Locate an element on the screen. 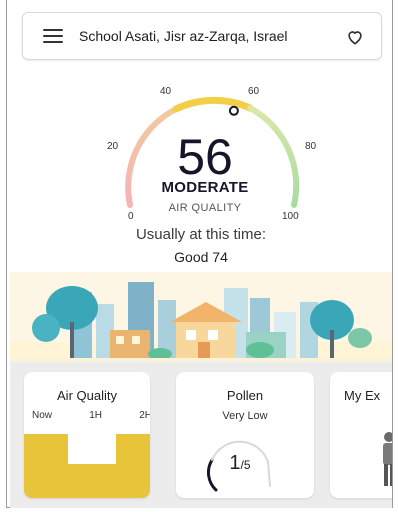 The width and height of the screenshot is (398, 512). frame-right-edge is located at coordinates (392, 254).